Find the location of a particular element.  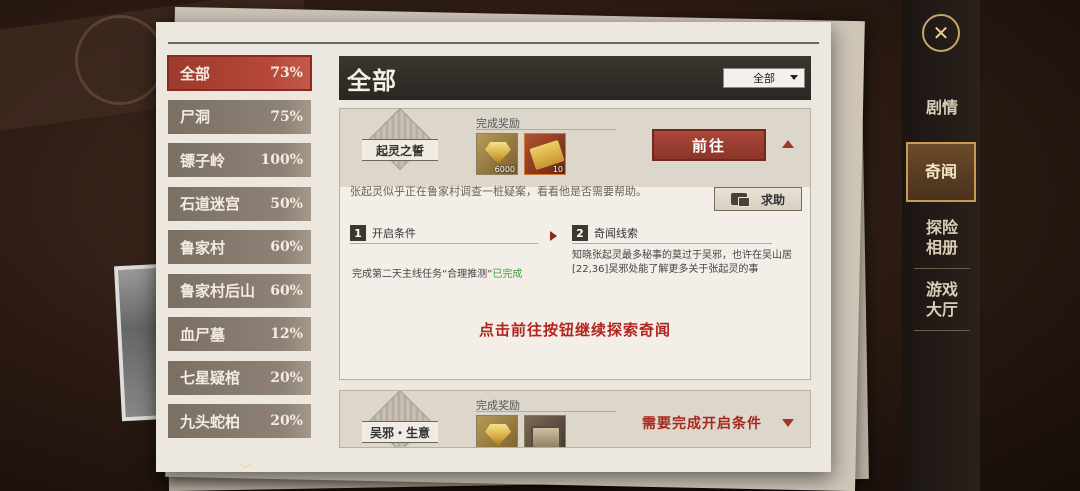

category-progress: 100% is located at coordinates (281, 160).